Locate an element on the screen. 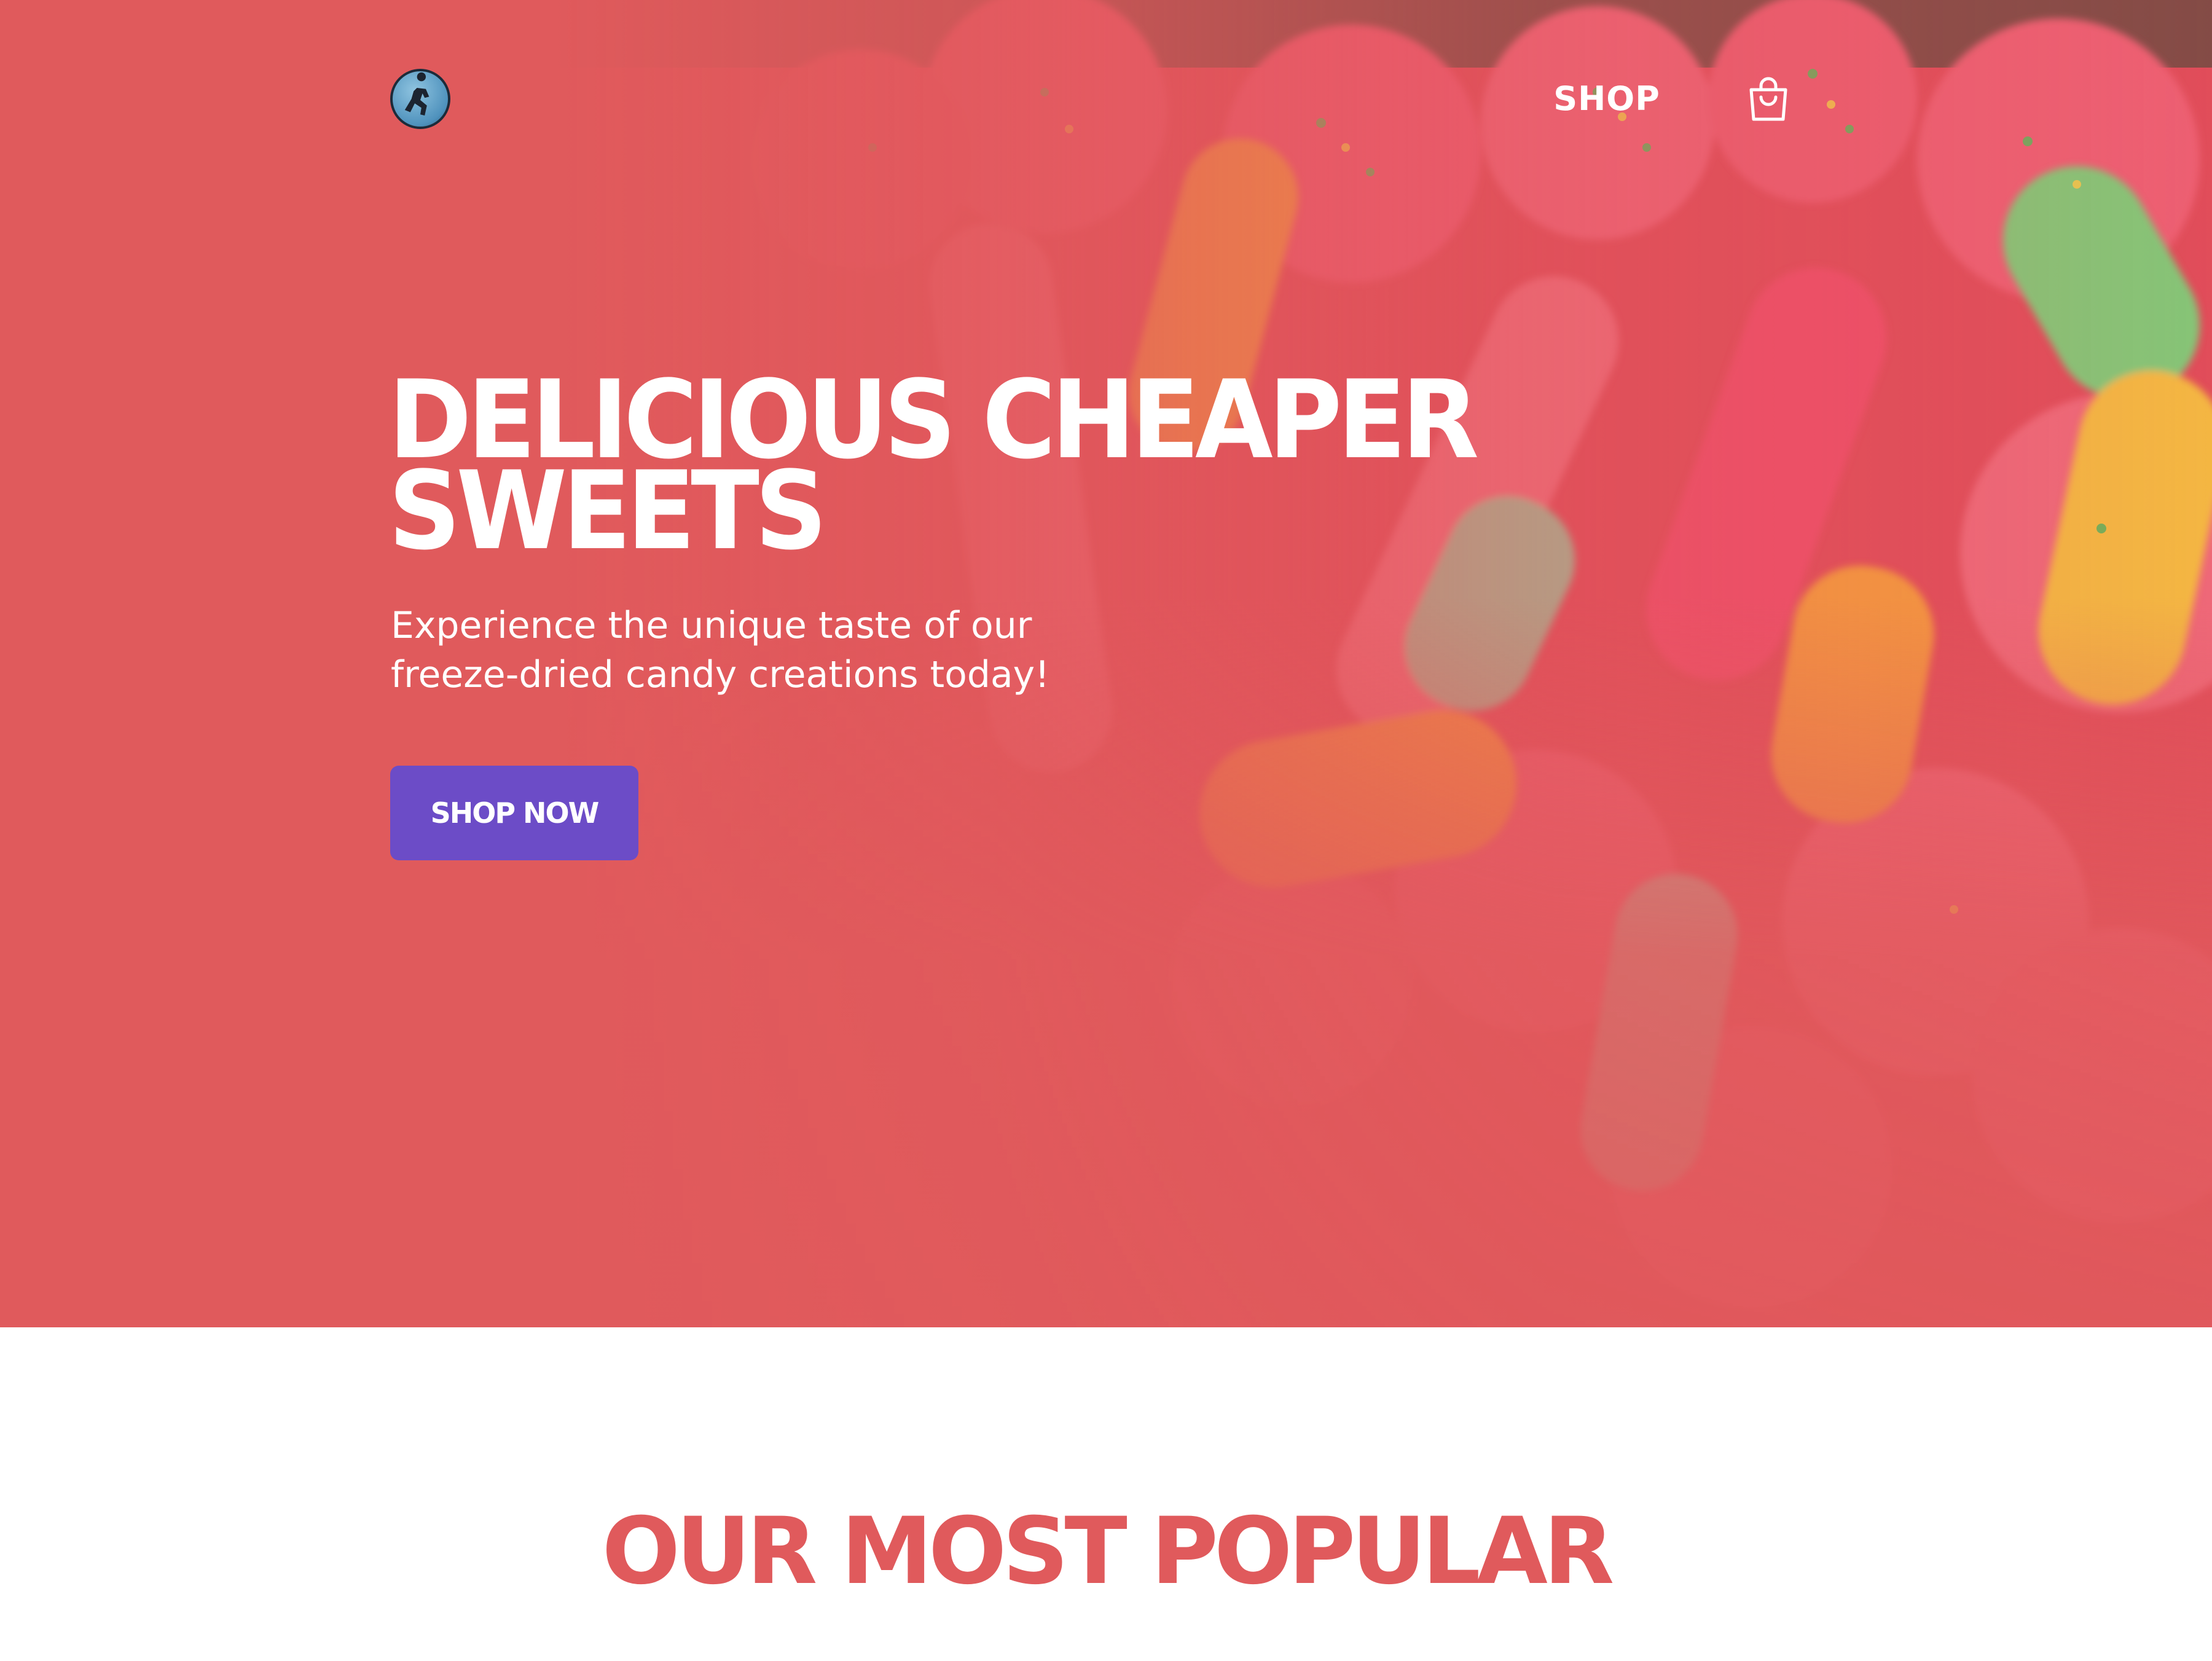 The image size is (2212, 1661). hero-title: DELICIOUS CHEAPER SWEETS is located at coordinates (959, 465).